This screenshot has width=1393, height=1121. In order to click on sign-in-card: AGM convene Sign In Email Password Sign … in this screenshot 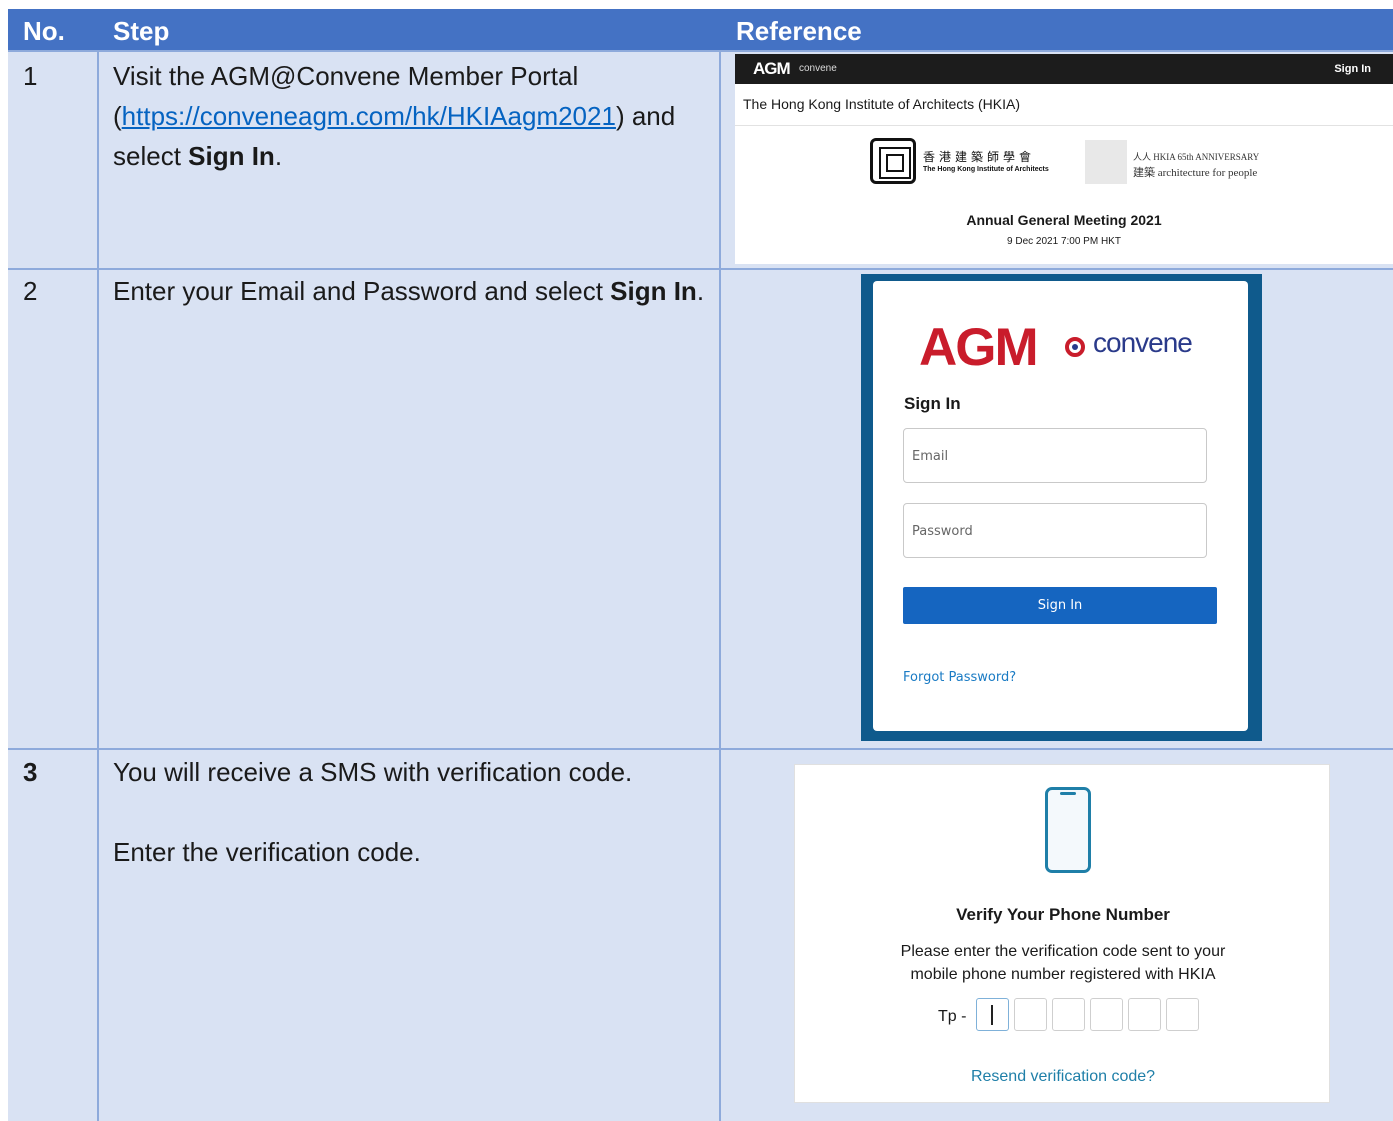, I will do `click(1060, 506)`.